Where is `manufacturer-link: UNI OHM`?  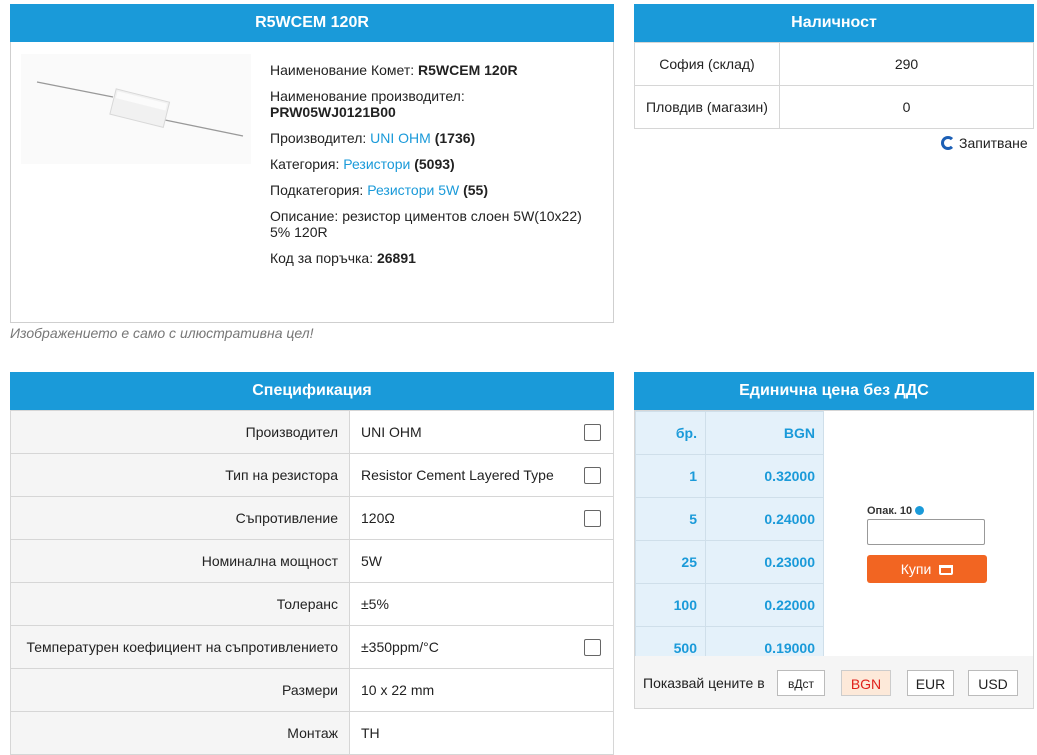
manufacturer-link: UNI OHM is located at coordinates (400, 138).